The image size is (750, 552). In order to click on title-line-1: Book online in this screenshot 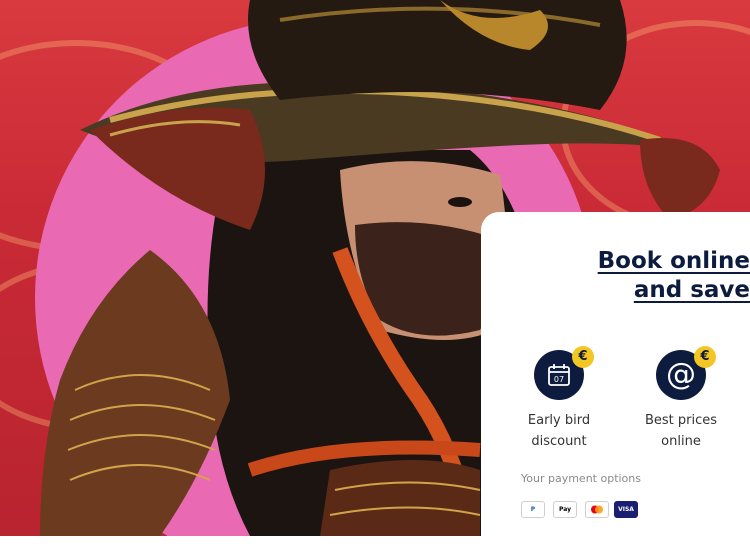, I will do `click(673, 261)`.